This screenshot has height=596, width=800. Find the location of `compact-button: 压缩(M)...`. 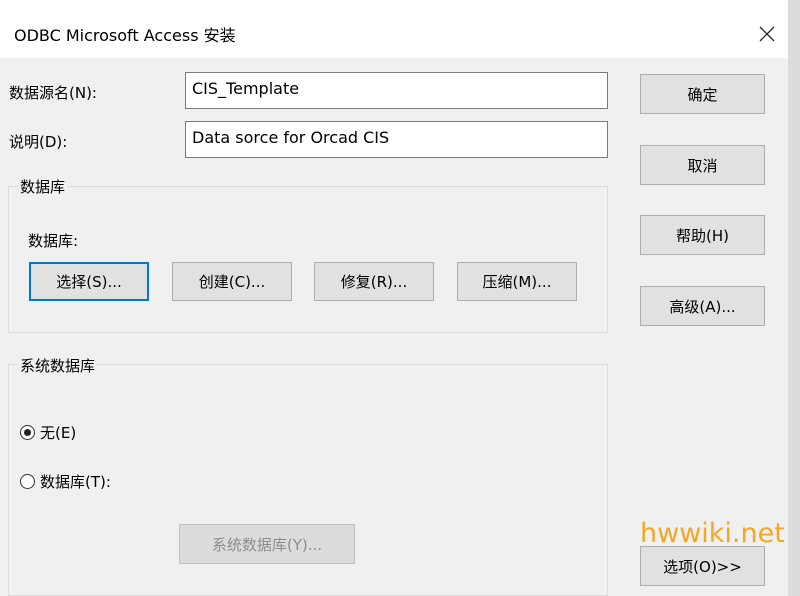

compact-button: 压缩(M)... is located at coordinates (517, 281).